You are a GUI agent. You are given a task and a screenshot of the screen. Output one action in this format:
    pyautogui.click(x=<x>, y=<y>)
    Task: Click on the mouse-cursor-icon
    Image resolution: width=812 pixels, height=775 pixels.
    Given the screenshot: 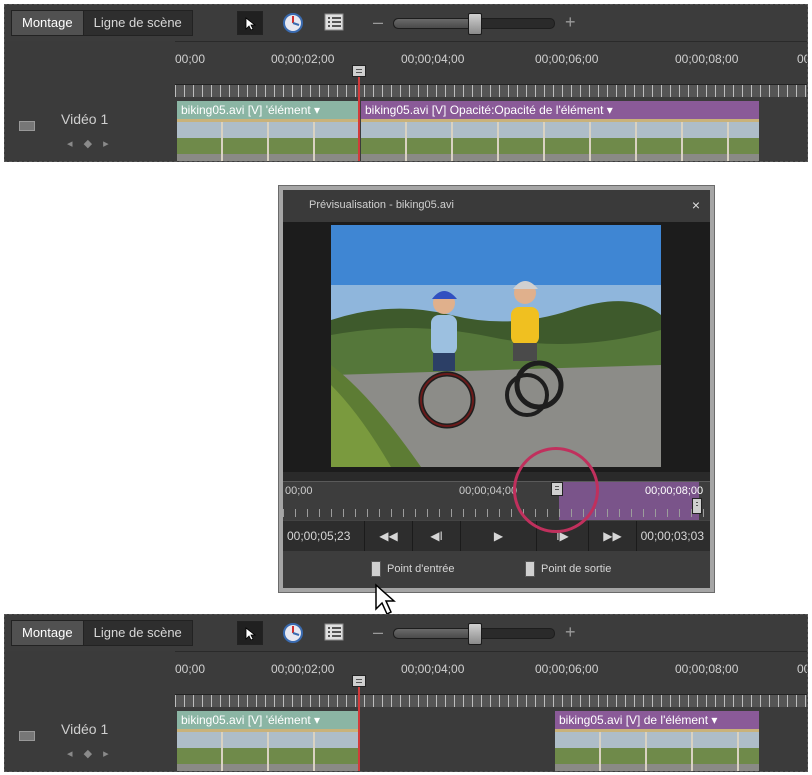 What is the action you would take?
    pyautogui.click(x=385, y=599)
    